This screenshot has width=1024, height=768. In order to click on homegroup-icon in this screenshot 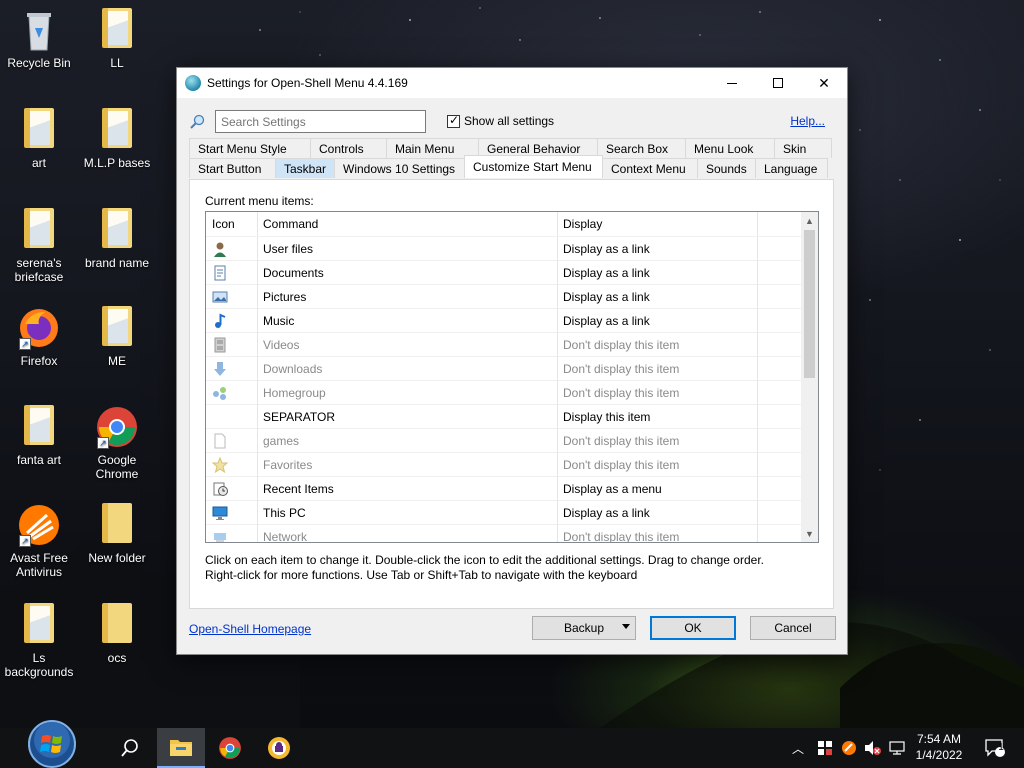, I will do `click(220, 393)`.